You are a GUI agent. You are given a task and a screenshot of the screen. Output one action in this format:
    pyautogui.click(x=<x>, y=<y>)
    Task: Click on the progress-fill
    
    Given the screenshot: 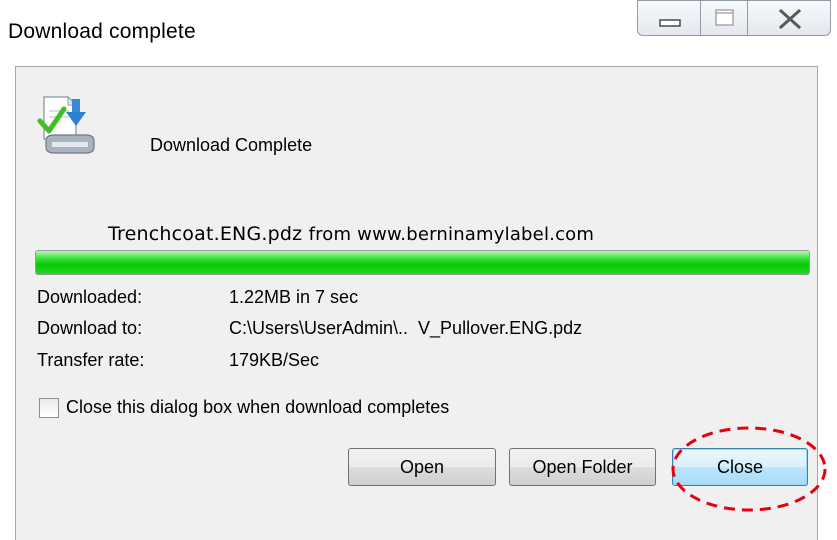 What is the action you would take?
    pyautogui.click(x=422, y=262)
    